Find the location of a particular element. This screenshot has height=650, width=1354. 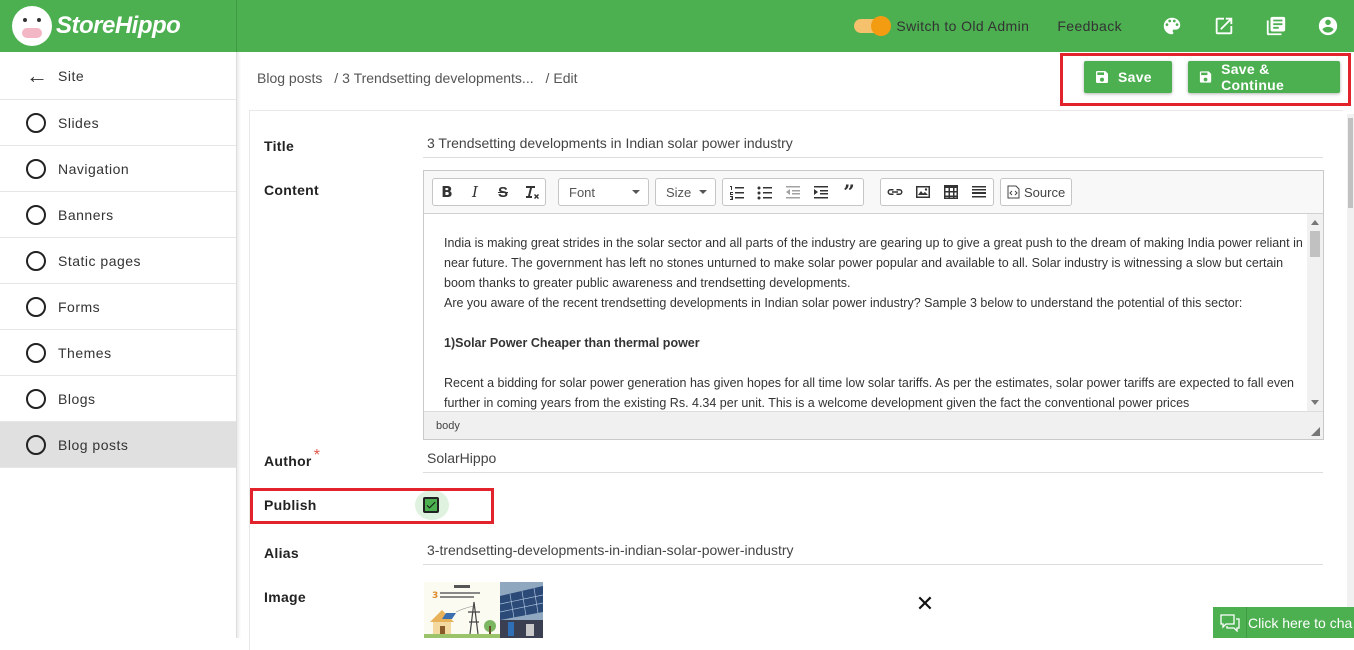

sidebar-shadow is located at coordinates (239, 345).